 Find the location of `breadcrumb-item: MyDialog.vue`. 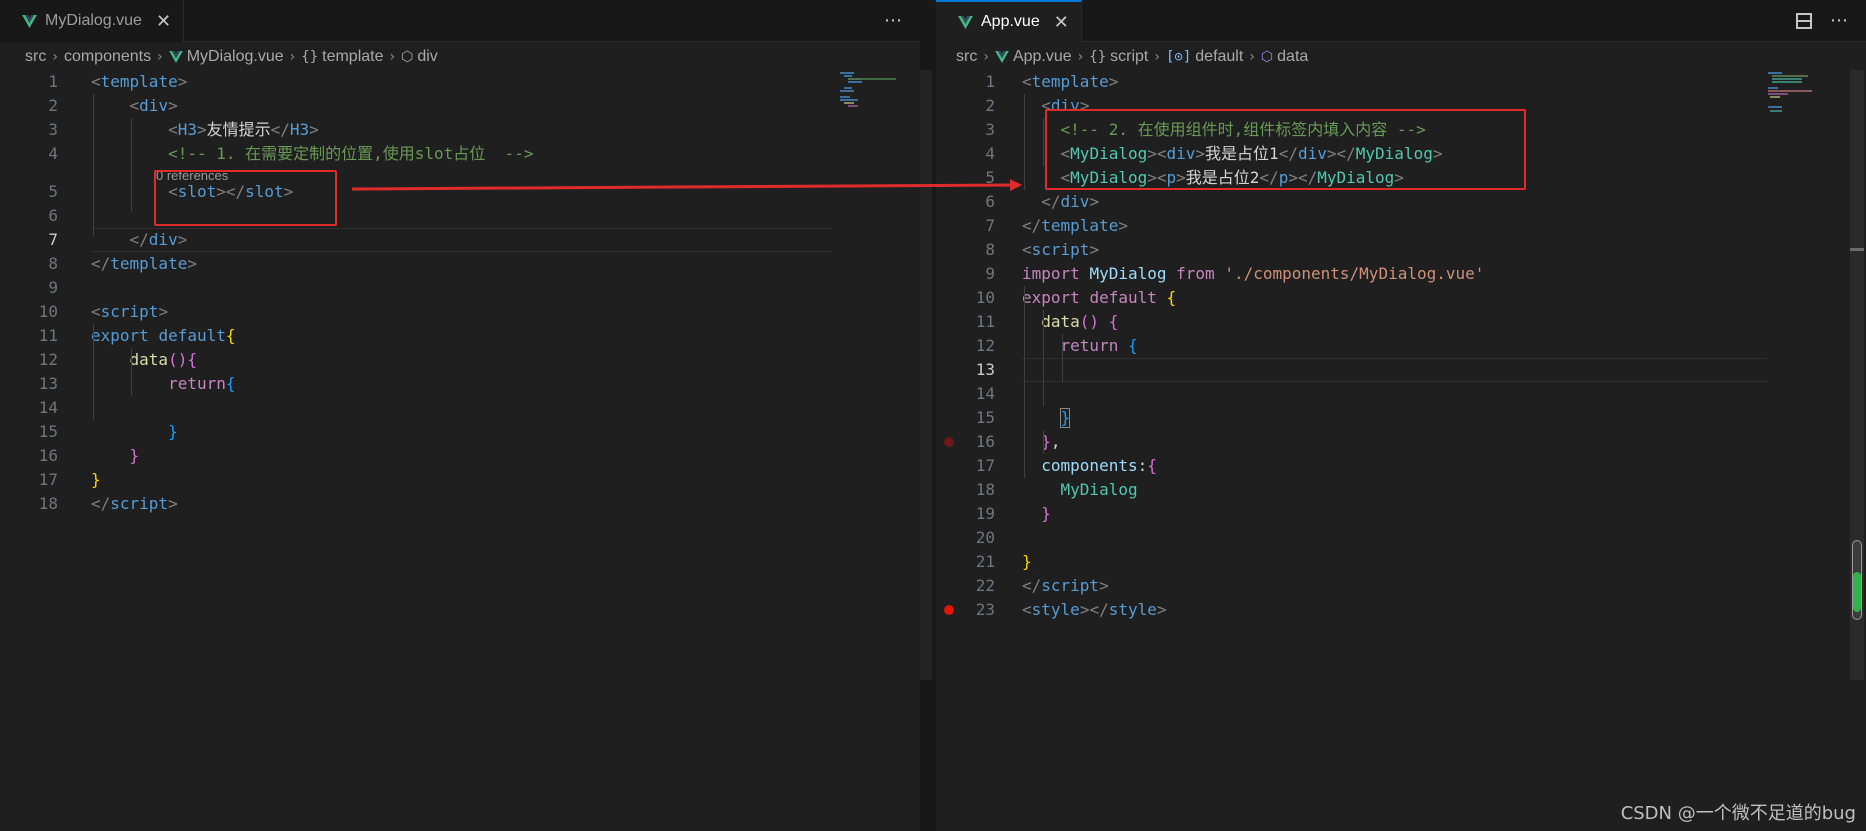

breadcrumb-item: MyDialog.vue is located at coordinates (226, 57).